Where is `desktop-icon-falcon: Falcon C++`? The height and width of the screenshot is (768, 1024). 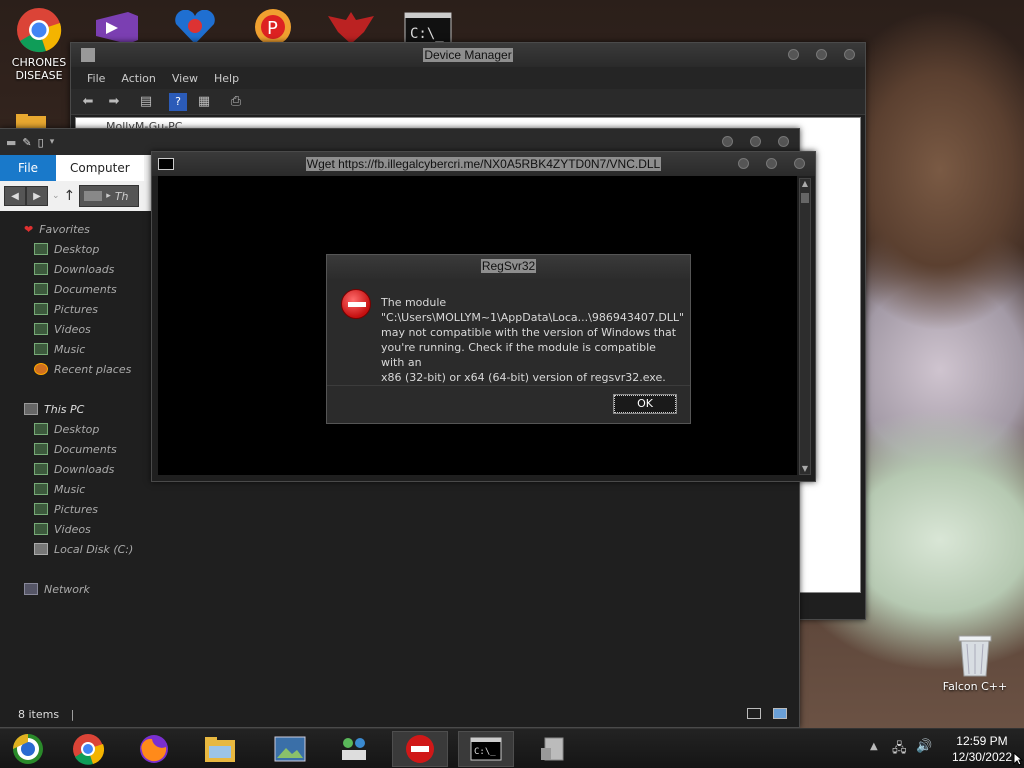
desktop-icon-falcon: Falcon C++ is located at coordinates (975, 661).